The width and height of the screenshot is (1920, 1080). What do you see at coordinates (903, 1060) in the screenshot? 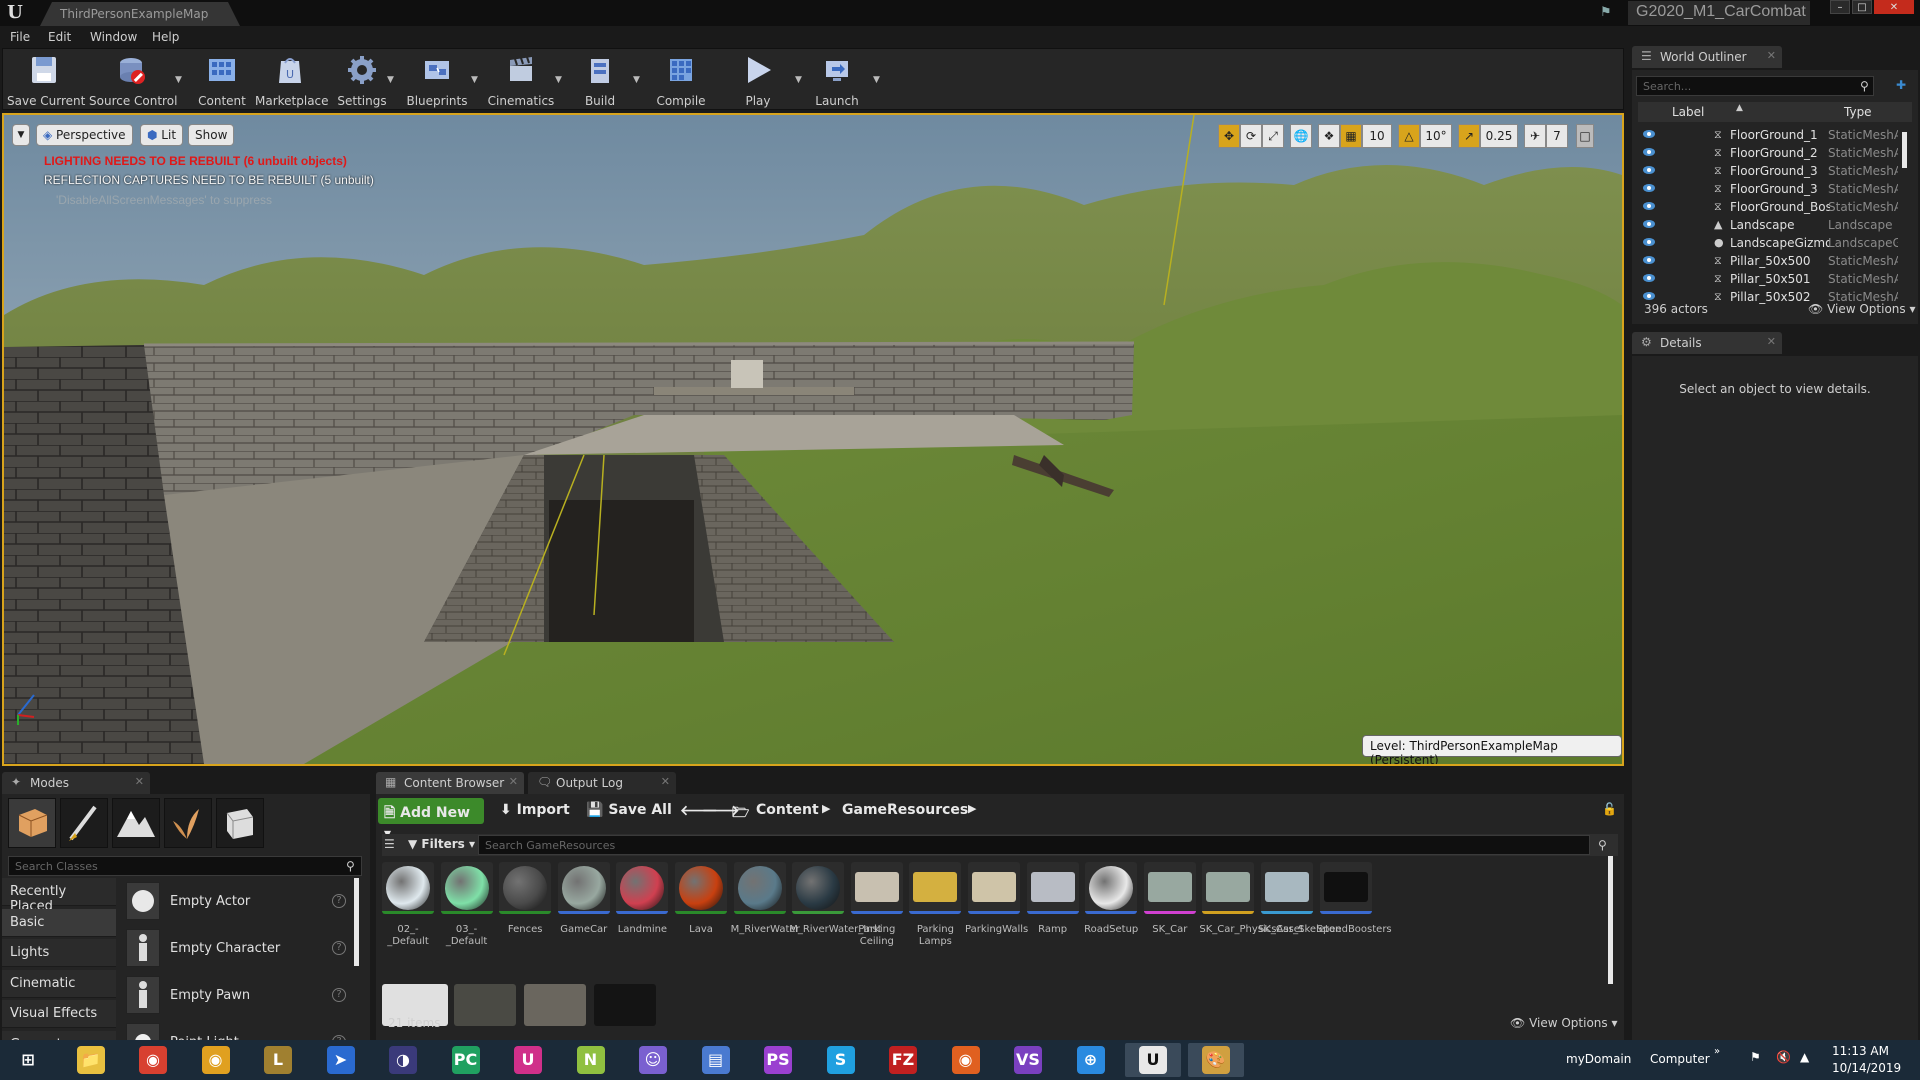
I see `taskbar-app: FZ` at bounding box center [903, 1060].